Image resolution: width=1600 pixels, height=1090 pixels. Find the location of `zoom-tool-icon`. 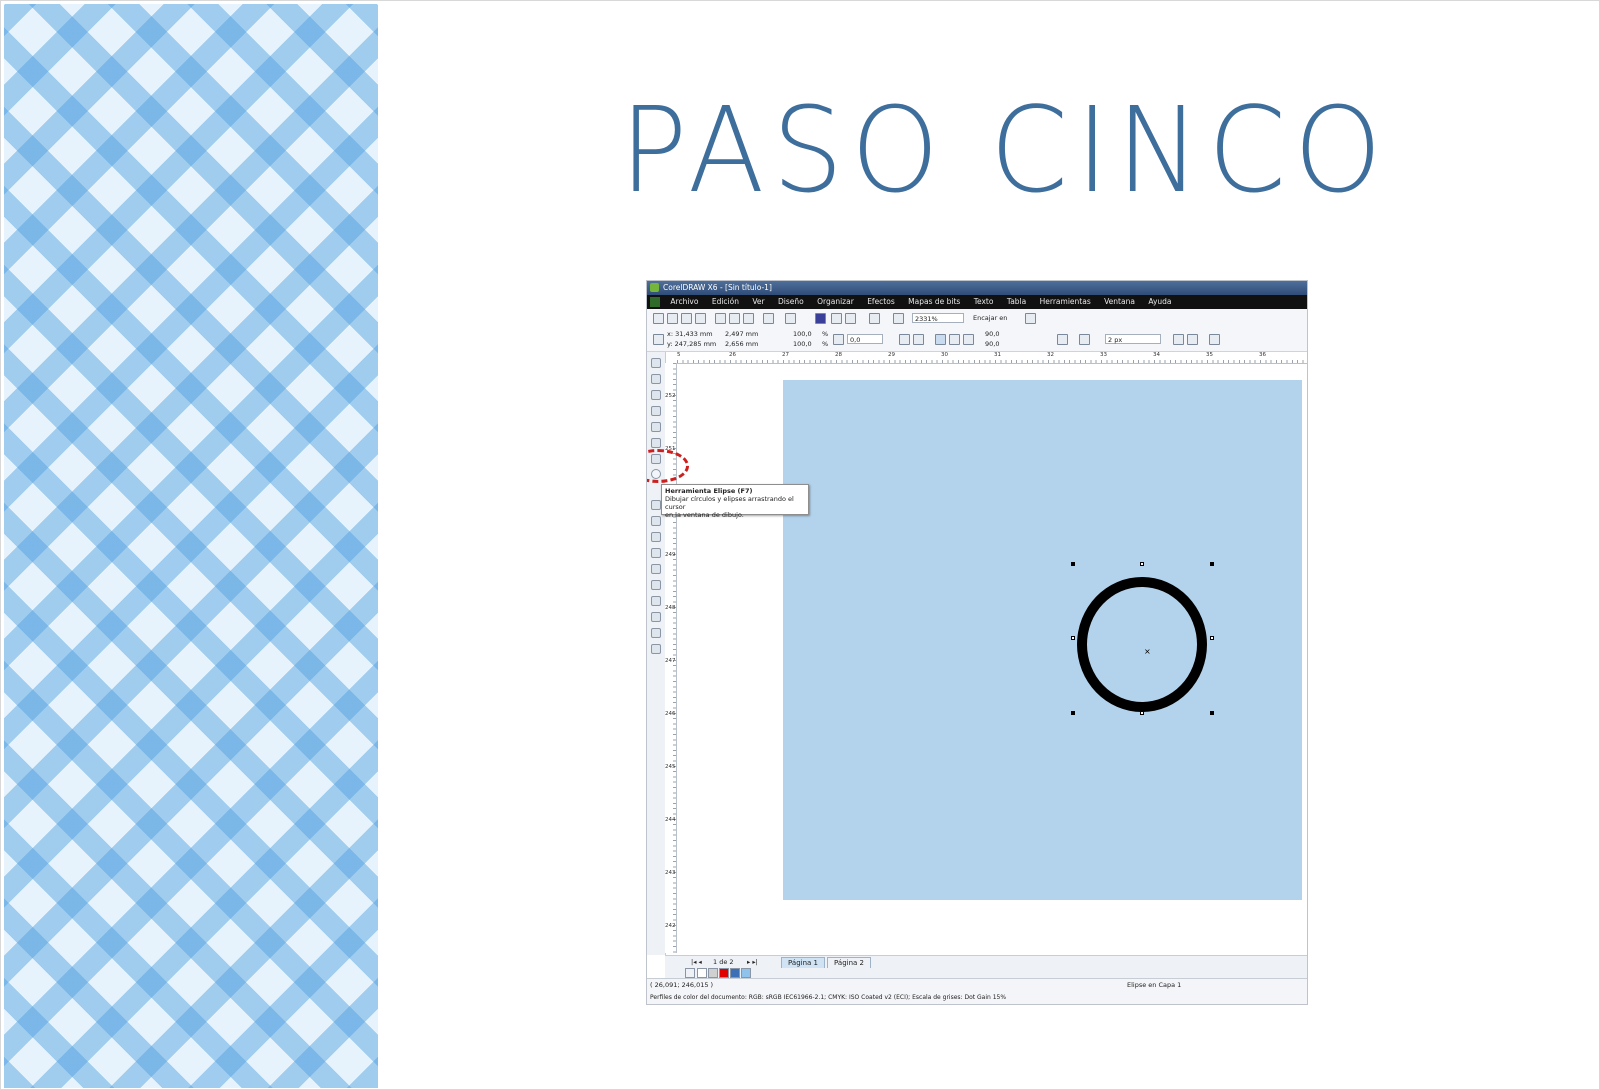

zoom-tool-icon is located at coordinates (656, 411).